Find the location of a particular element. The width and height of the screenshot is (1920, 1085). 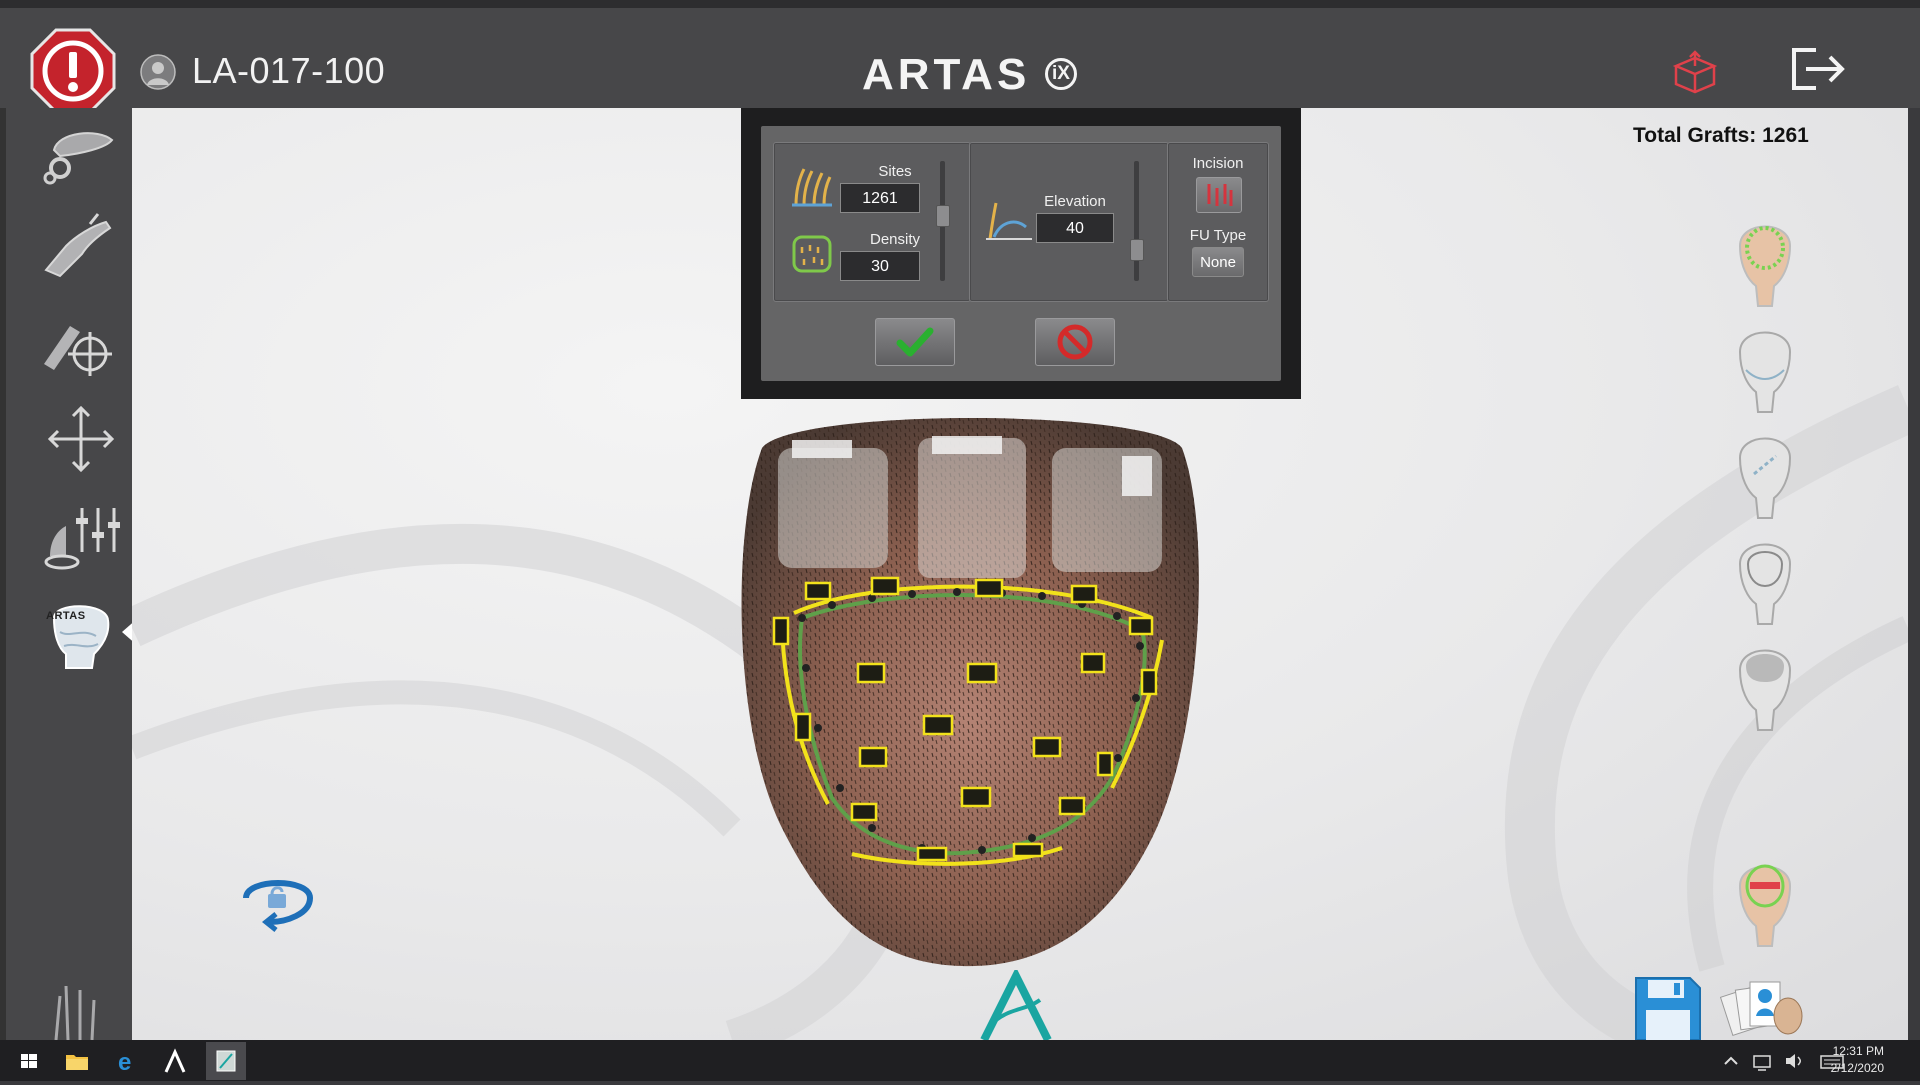

taskbar-time: 12:31 PM is located at coordinates (1858, 1051).